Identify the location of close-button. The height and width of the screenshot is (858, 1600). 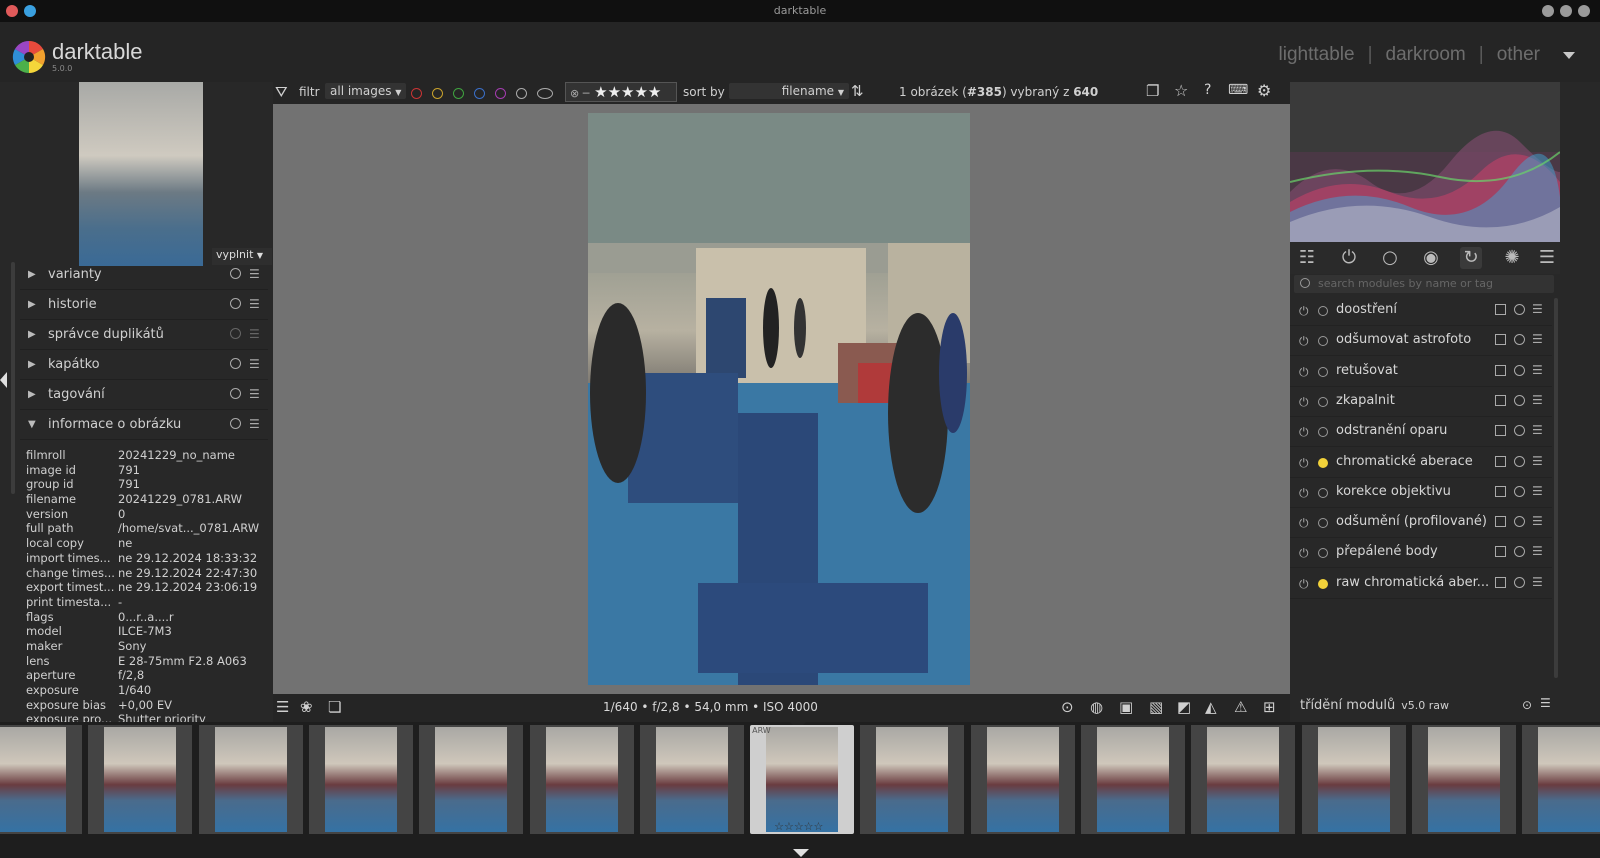
(1584, 11).